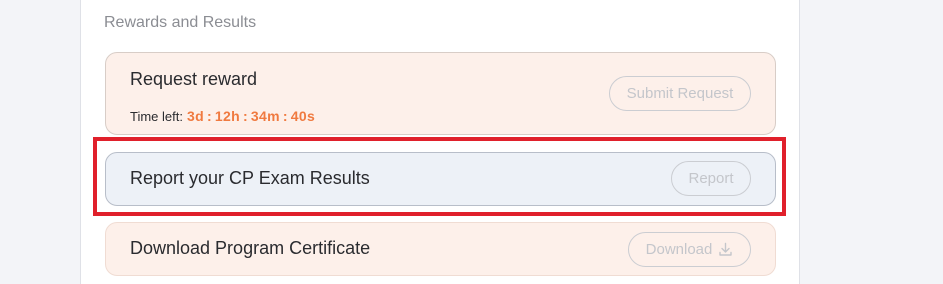 This screenshot has width=943, height=284. I want to click on timer-days: 3d, so click(195, 116).